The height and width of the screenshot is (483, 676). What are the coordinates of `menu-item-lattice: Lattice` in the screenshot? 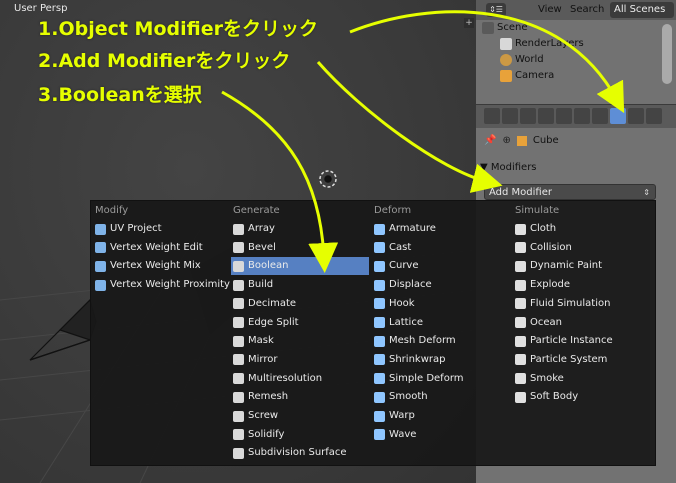 It's located at (441, 323).